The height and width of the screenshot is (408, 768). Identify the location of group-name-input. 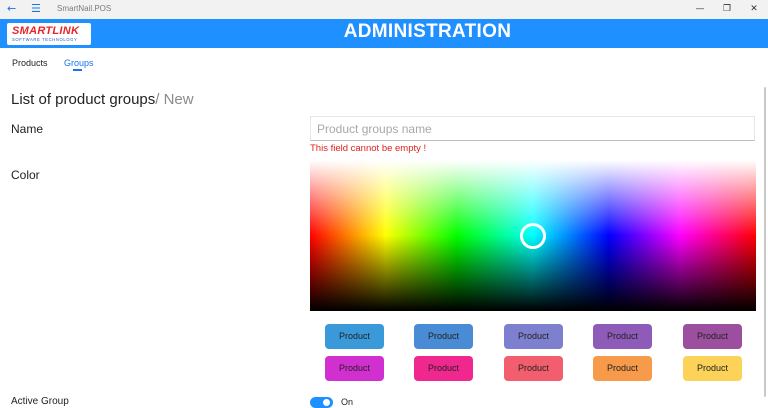
(532, 128).